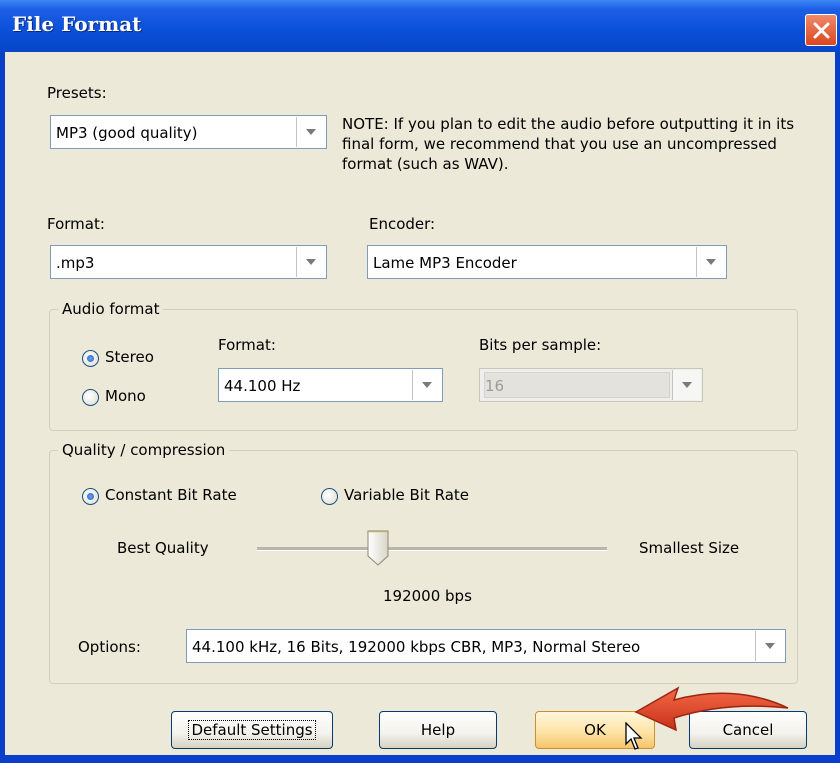 Image resolution: width=840 pixels, height=763 pixels. What do you see at coordinates (427, 596) in the screenshot?
I see `bitrate-readout: 192000 bps` at bounding box center [427, 596].